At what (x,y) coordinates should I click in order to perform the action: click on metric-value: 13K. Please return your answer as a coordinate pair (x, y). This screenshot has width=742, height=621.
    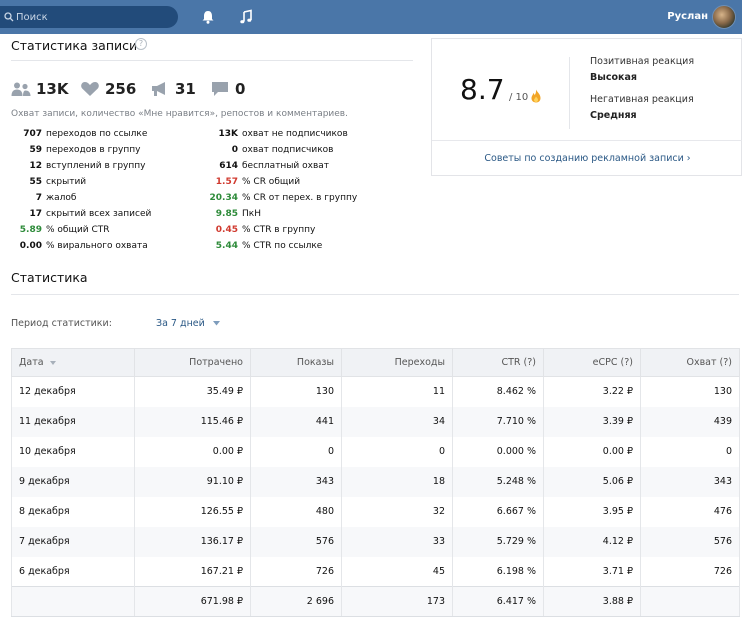
    Looking at the image, I should click on (52, 89).